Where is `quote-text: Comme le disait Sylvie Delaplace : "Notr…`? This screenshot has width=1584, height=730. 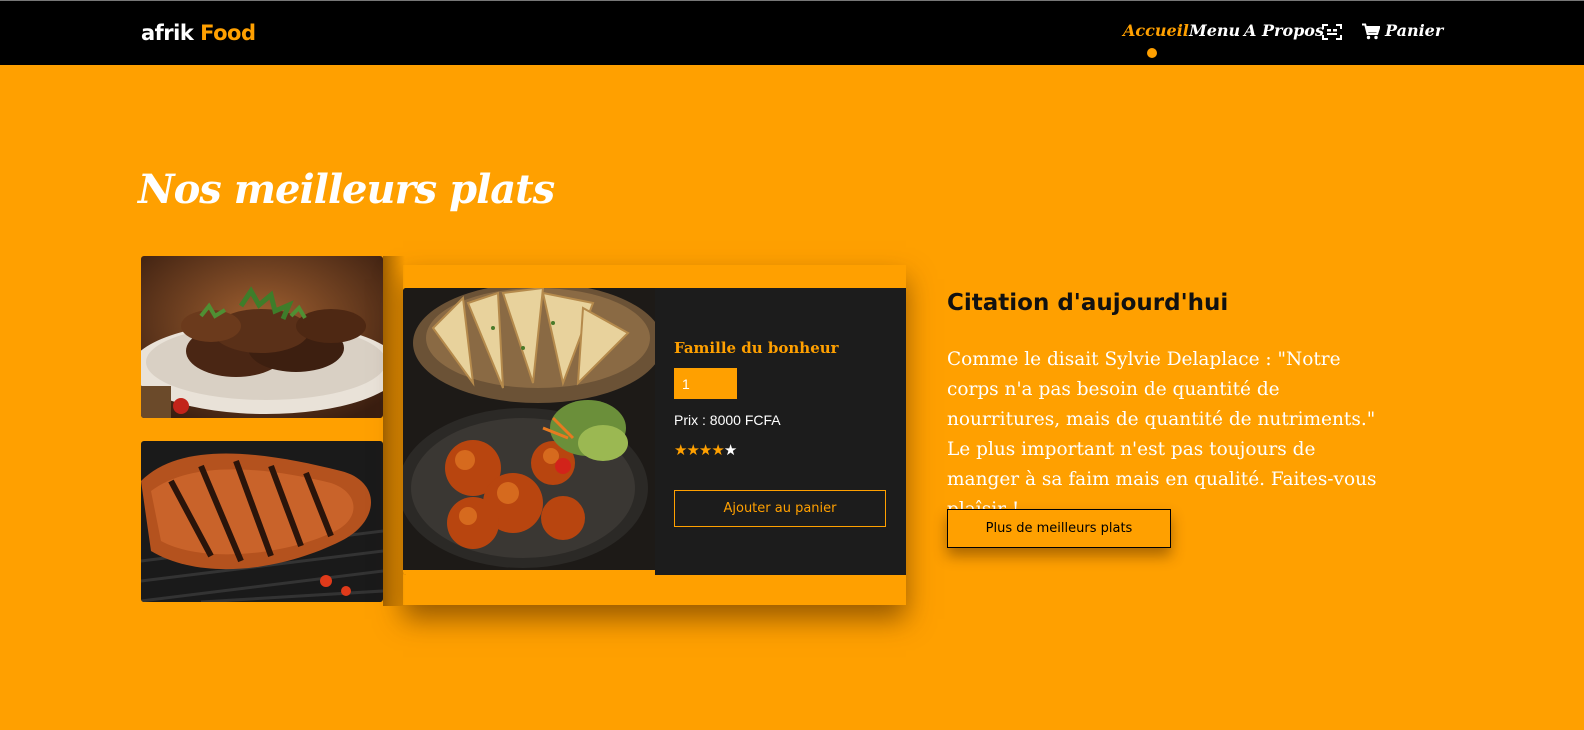 quote-text: Comme le disait Sylvie Delaplace : "Notr… is located at coordinates (1162, 434).